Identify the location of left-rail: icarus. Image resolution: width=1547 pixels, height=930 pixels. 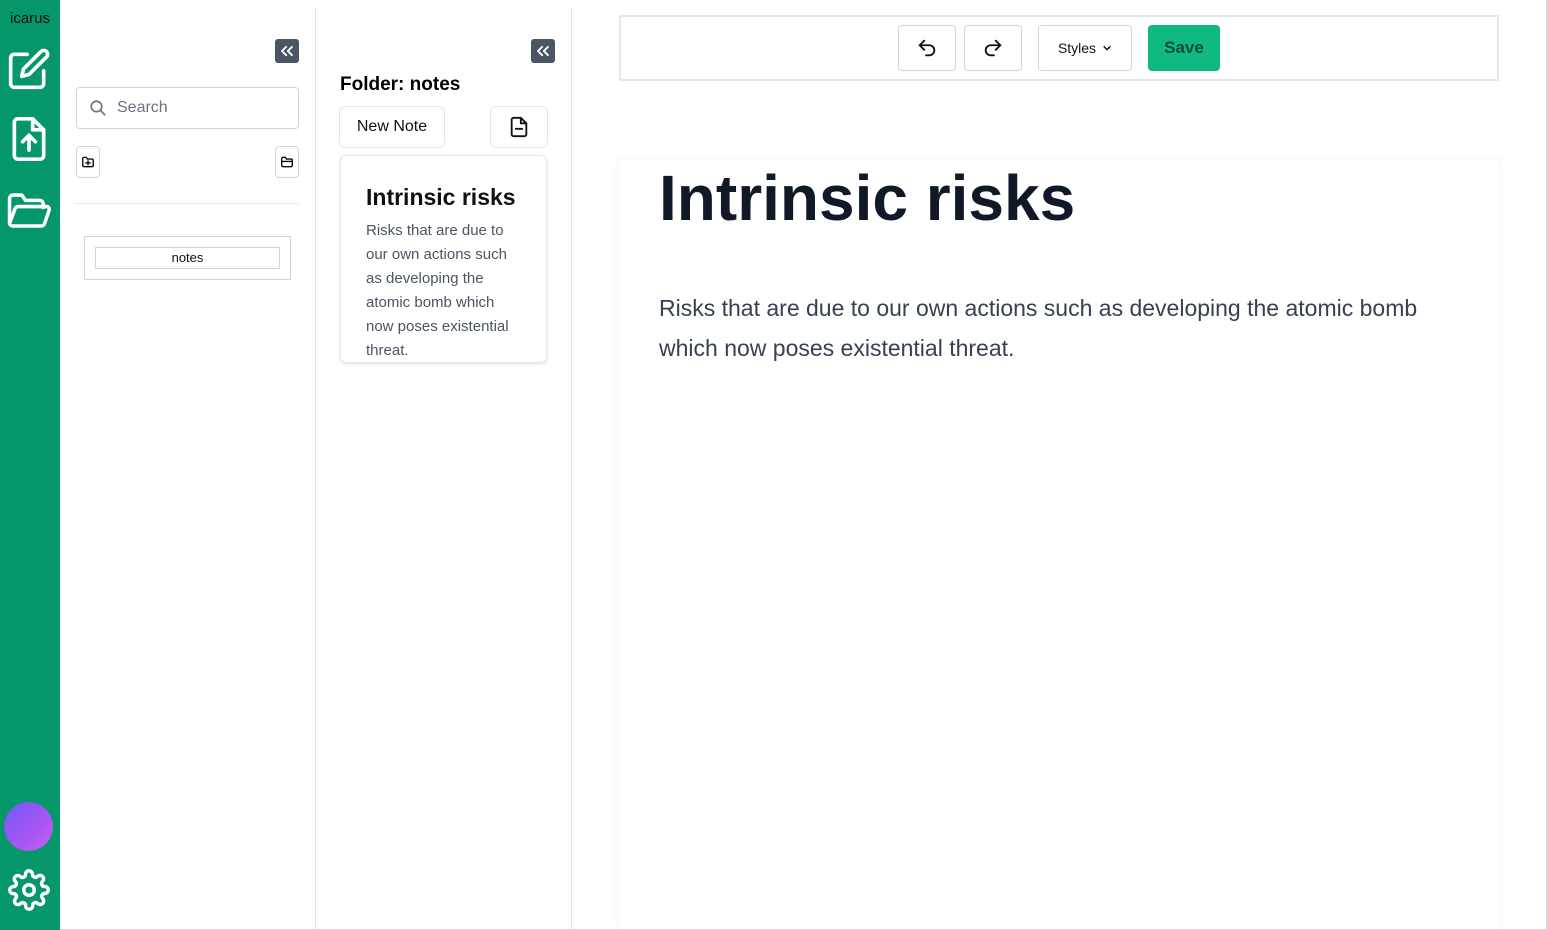
(30, 465).